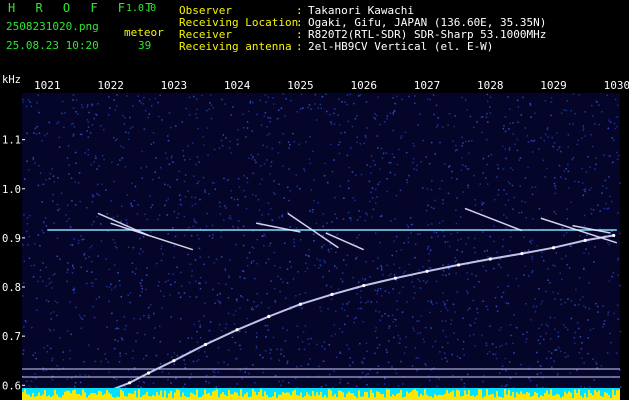 The height and width of the screenshot is (400, 629). Describe the element at coordinates (205, 344) in the screenshot. I see `drift-point` at that location.